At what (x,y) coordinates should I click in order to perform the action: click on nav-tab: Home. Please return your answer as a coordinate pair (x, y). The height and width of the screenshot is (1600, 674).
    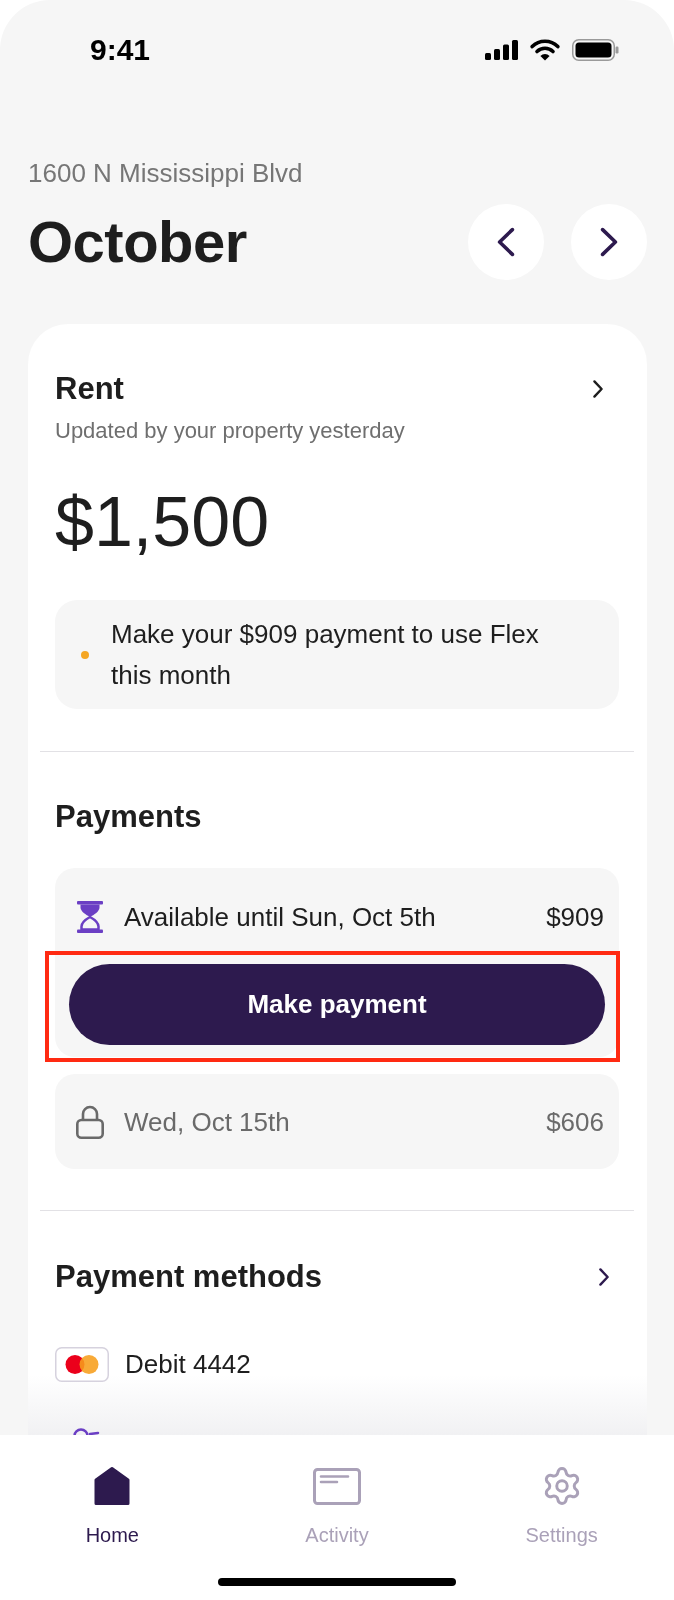
    Looking at the image, I should click on (112, 1506).